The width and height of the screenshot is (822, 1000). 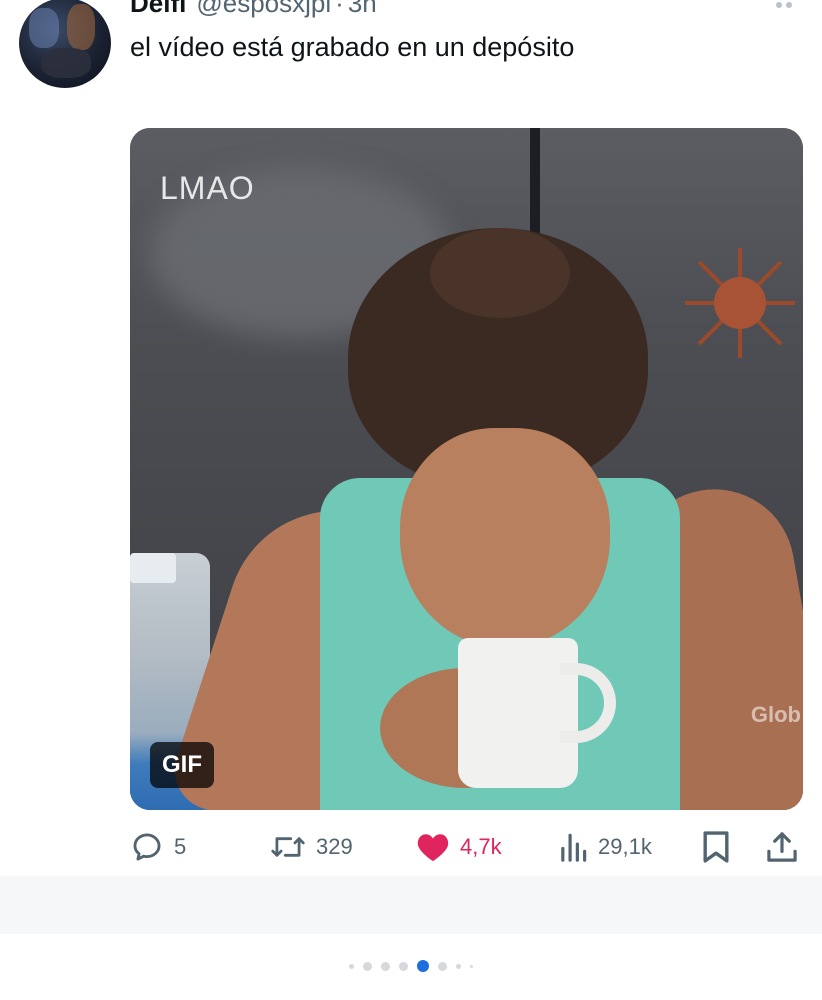 What do you see at coordinates (423, 966) in the screenshot?
I see `page-dot-active` at bounding box center [423, 966].